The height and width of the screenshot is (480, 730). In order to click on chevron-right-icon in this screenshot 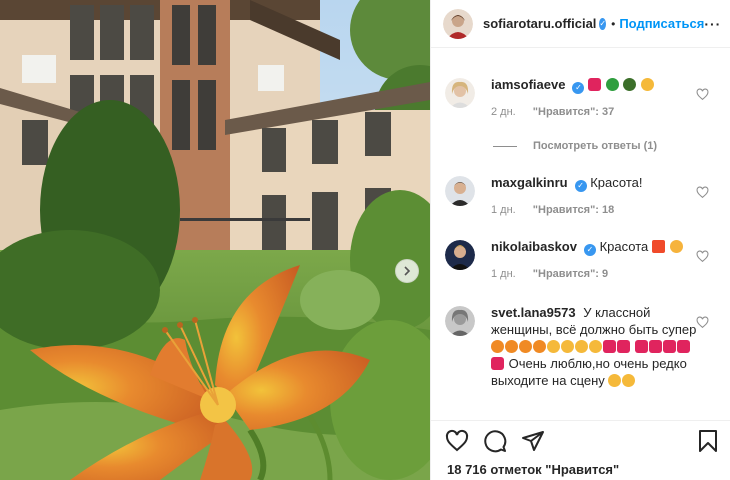, I will do `click(407, 271)`.